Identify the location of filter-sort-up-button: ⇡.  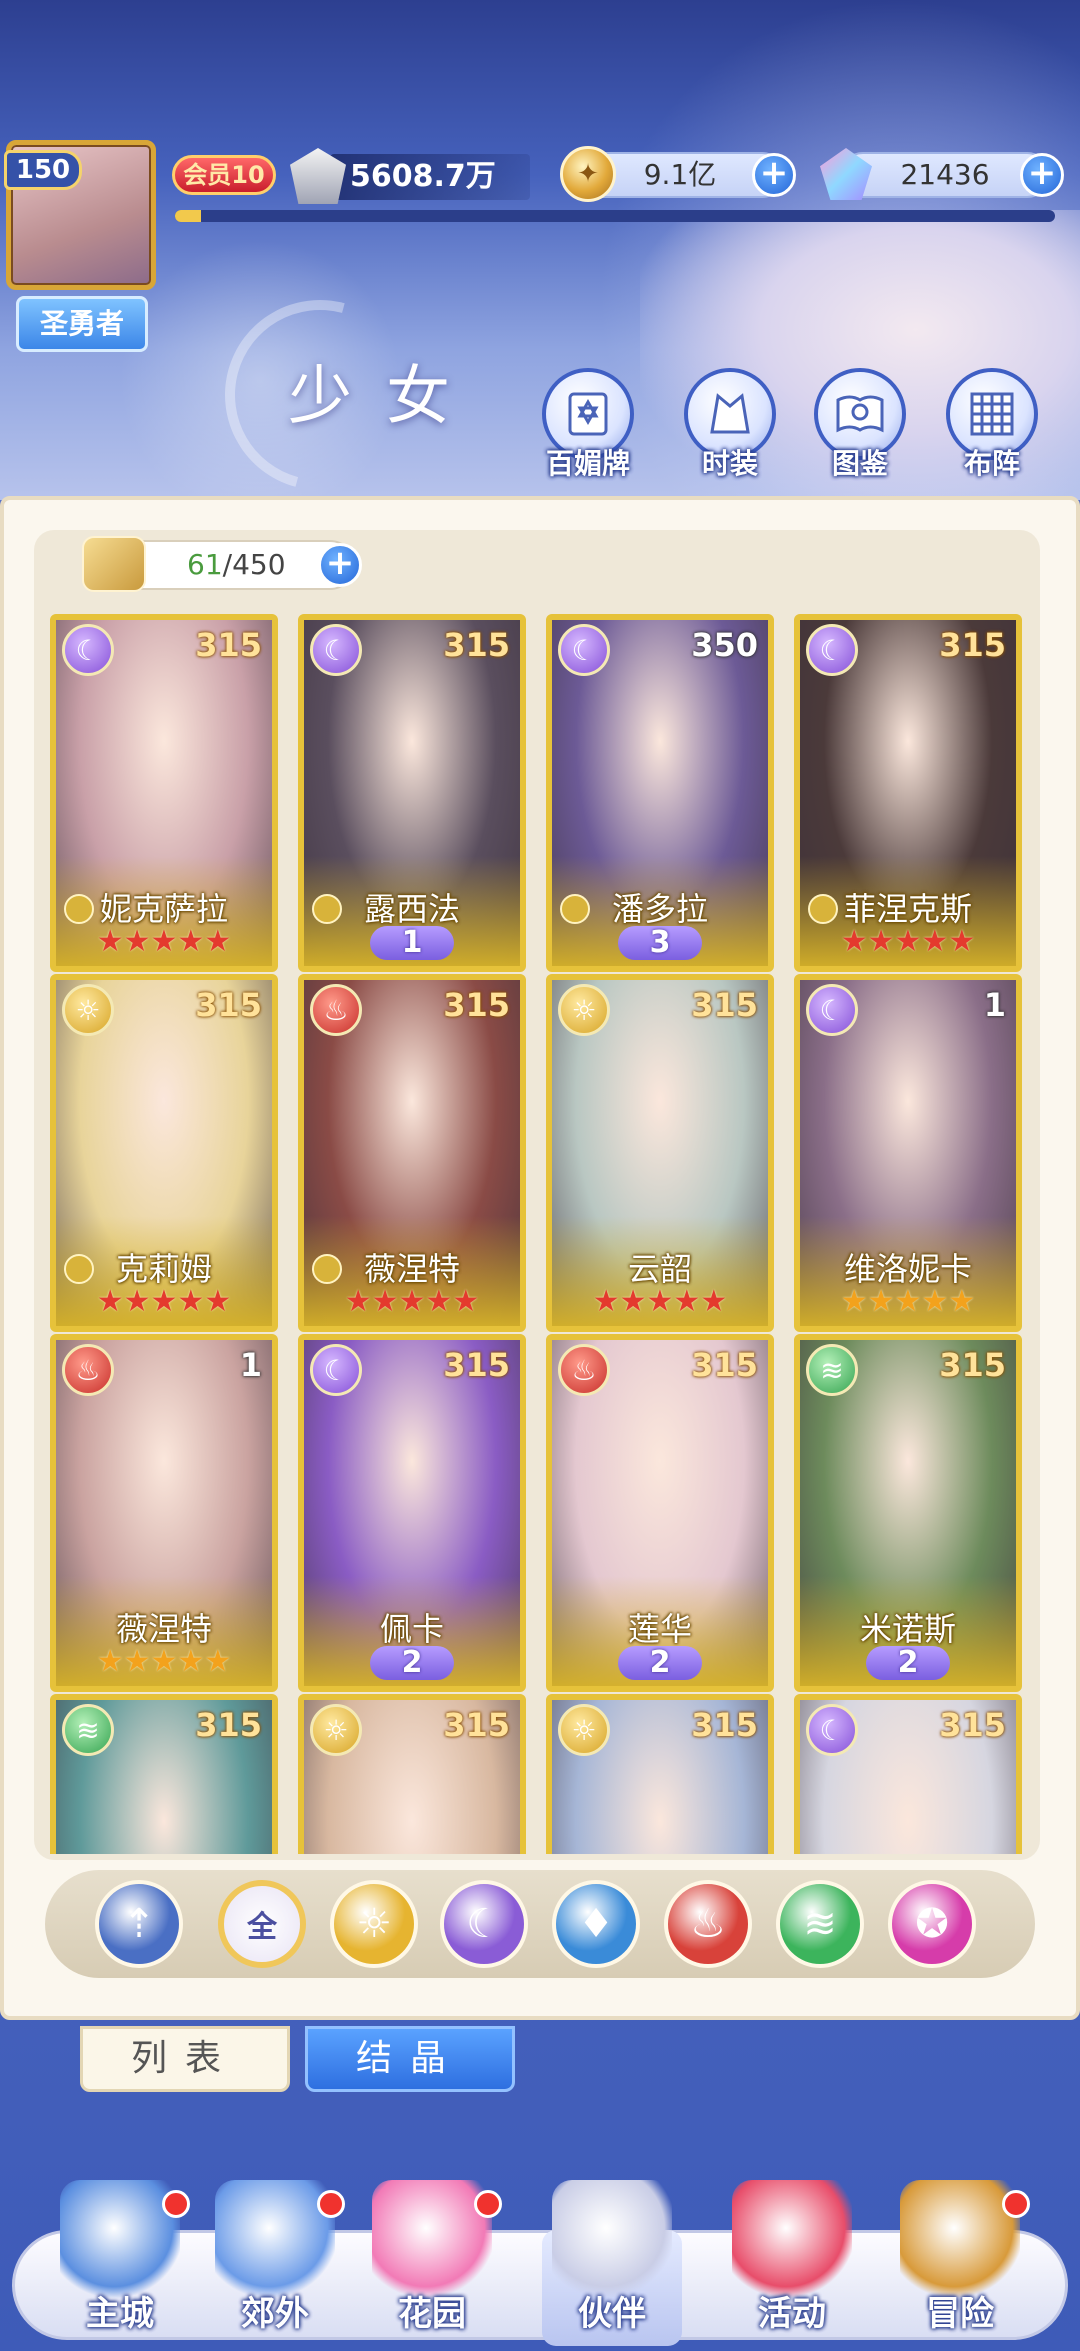
(139, 1924).